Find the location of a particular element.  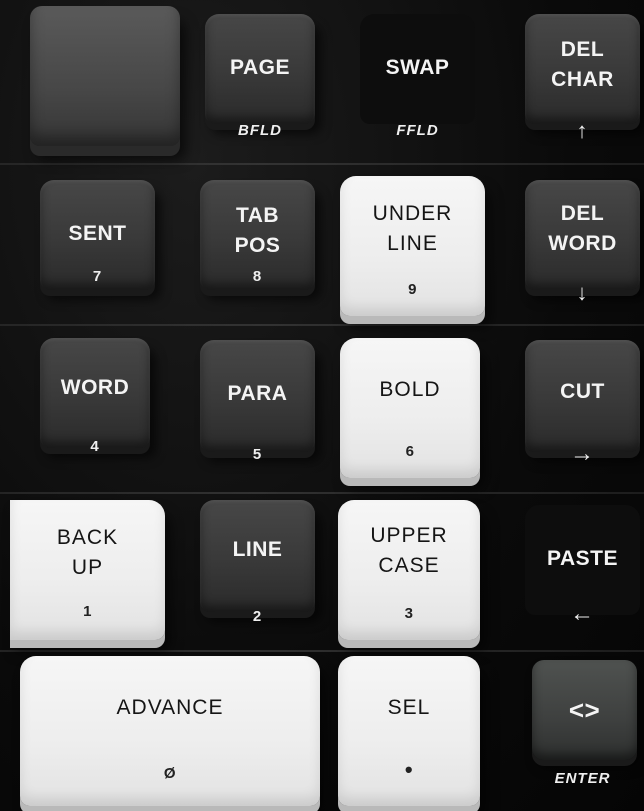

up-arrow-icon: ↑ is located at coordinates (582, 130).